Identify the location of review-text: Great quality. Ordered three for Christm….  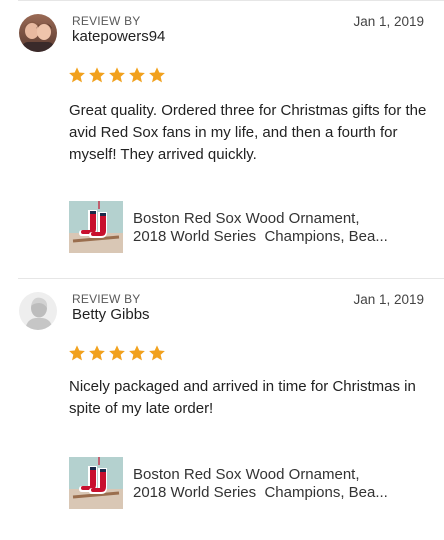
(248, 132).